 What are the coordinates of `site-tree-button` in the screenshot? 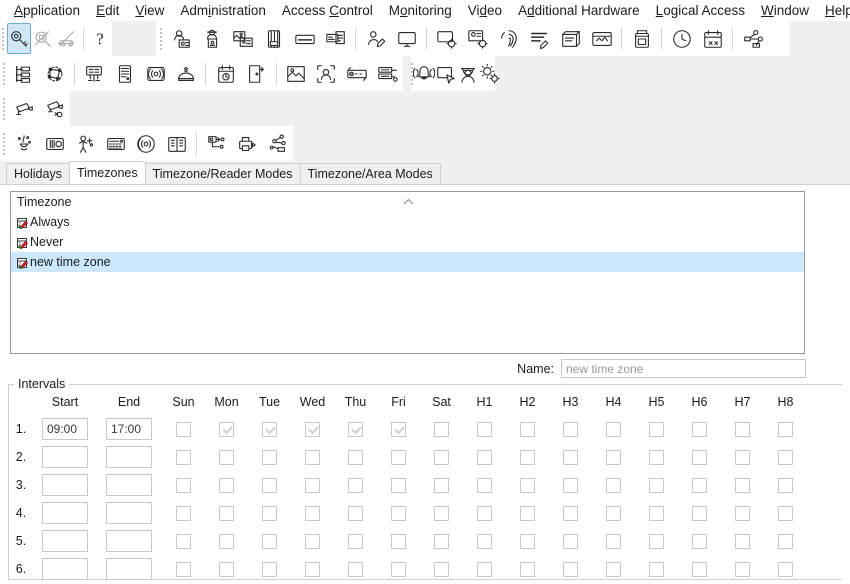 It's located at (24, 73).